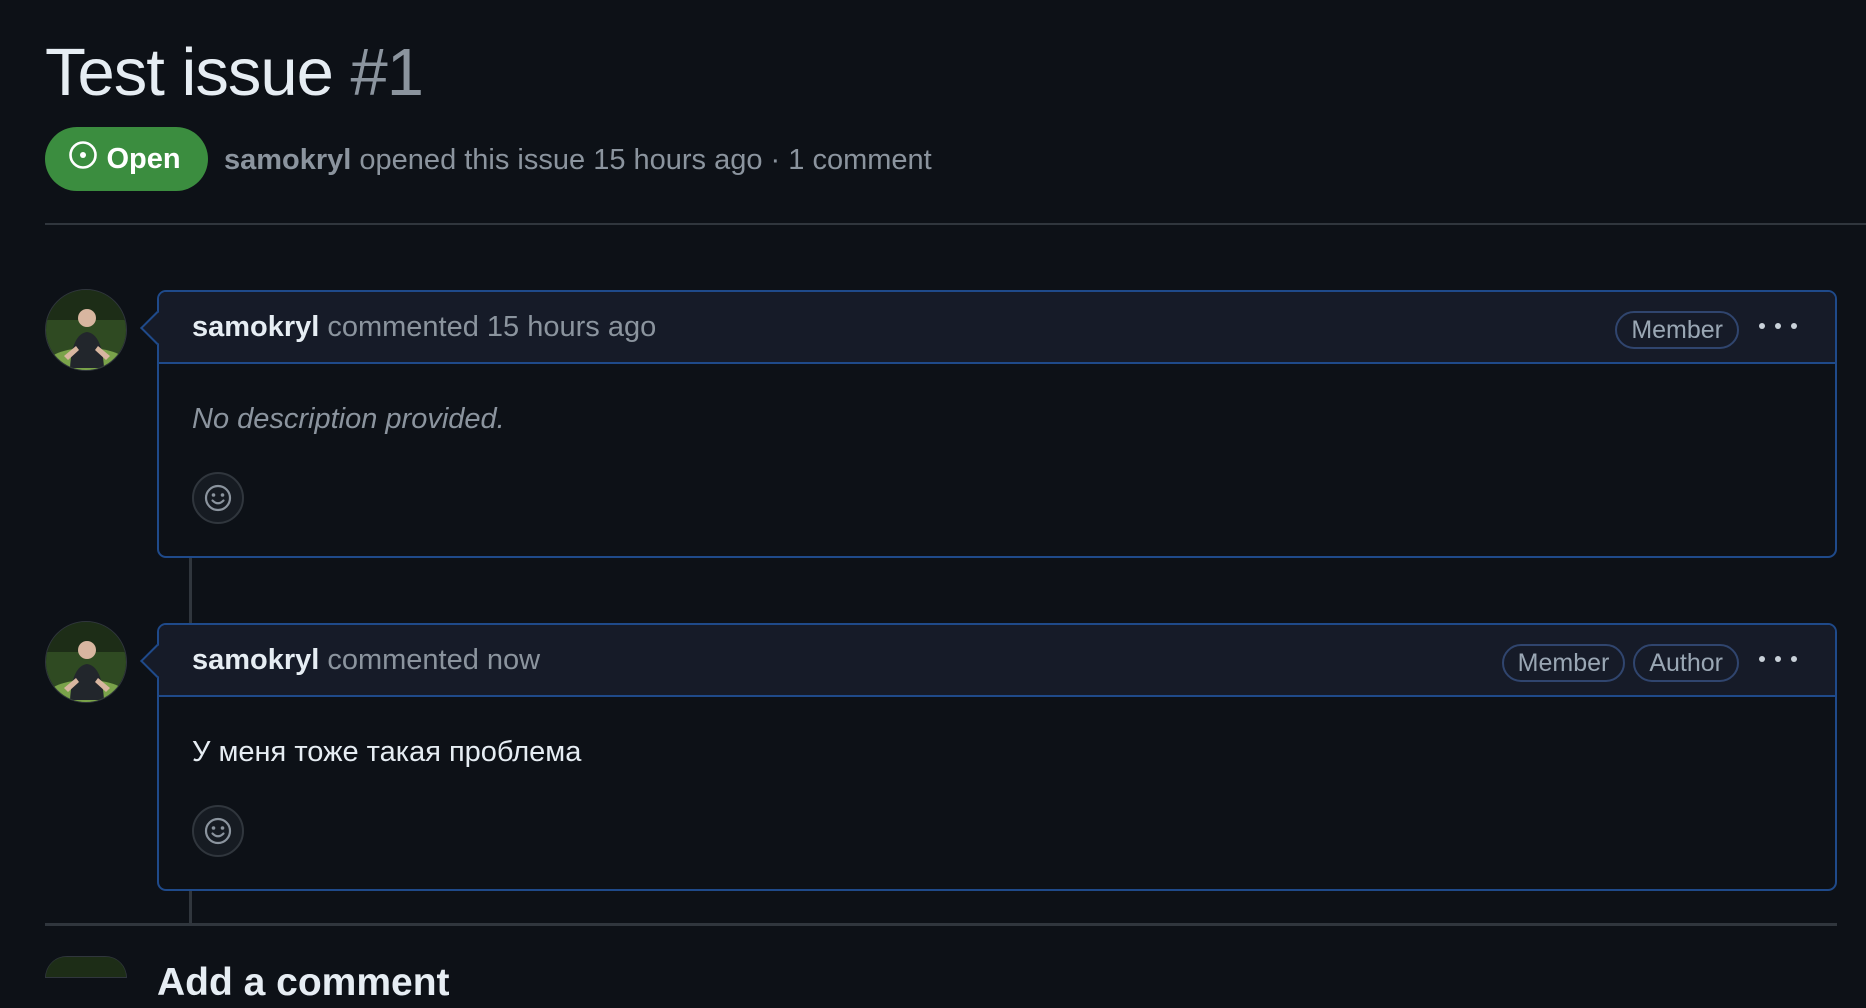 This screenshot has width=1866, height=1008. I want to click on issue-number: #1, so click(387, 72).